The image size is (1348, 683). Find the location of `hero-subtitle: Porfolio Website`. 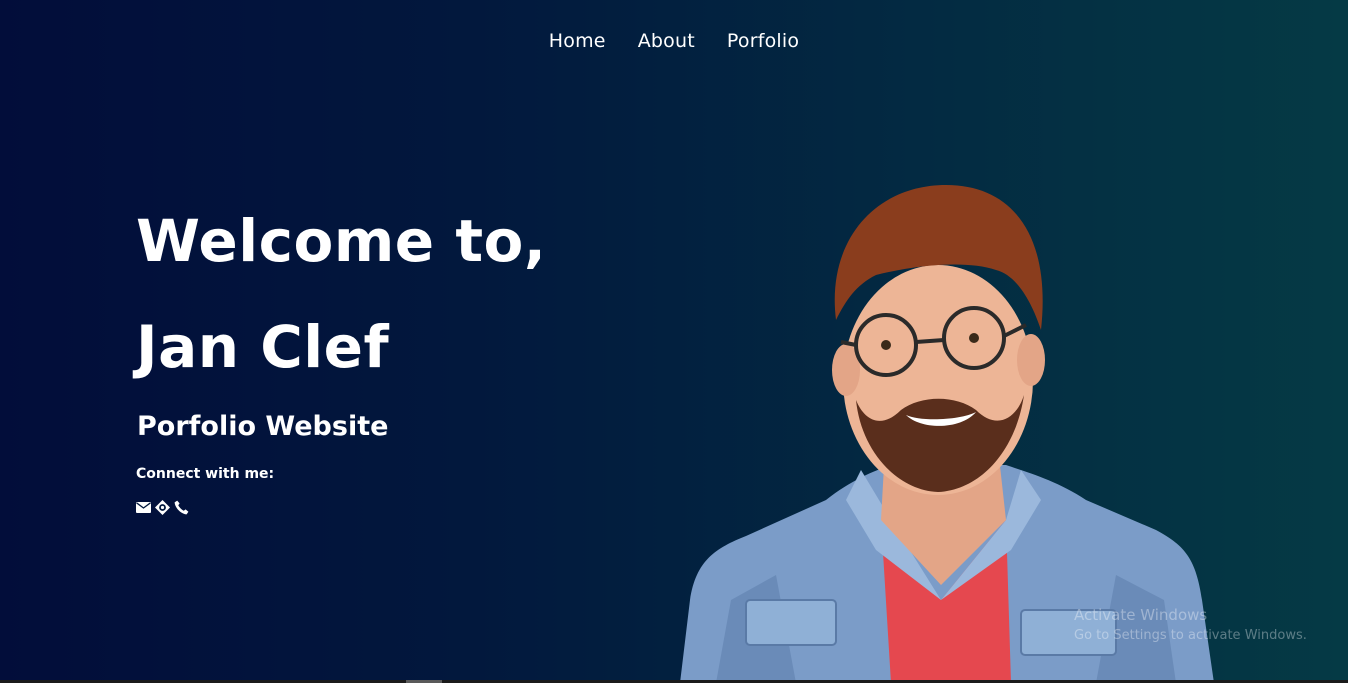

hero-subtitle: Porfolio Website is located at coordinates (263, 426).